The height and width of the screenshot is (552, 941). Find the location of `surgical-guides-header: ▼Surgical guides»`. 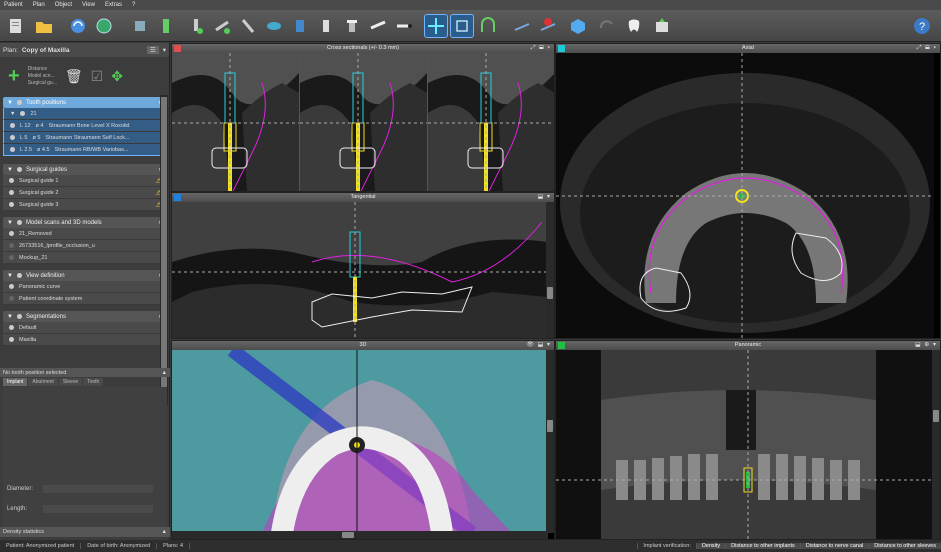

surgical-guides-header: ▼Surgical guides» is located at coordinates (84, 169).